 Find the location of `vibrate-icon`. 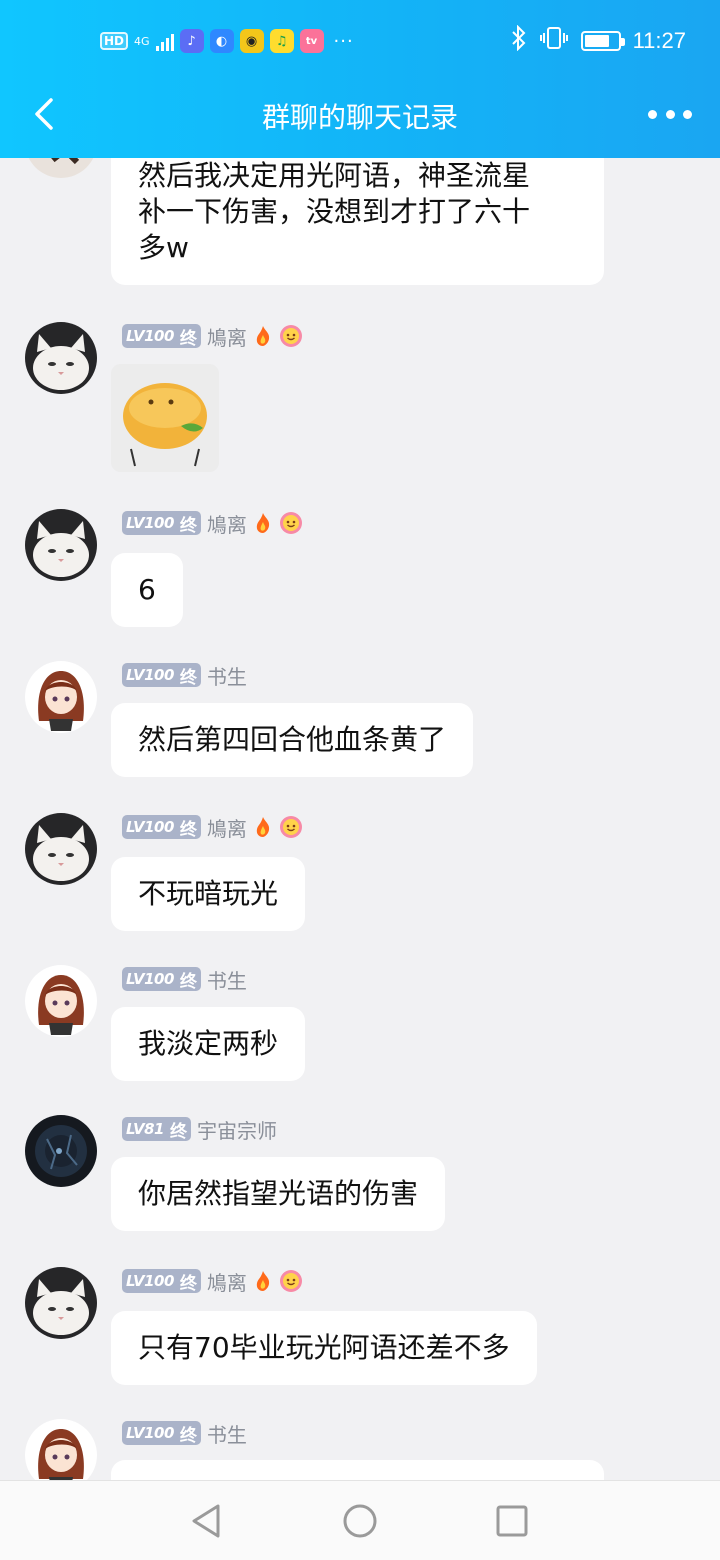

vibrate-icon is located at coordinates (554, 41).